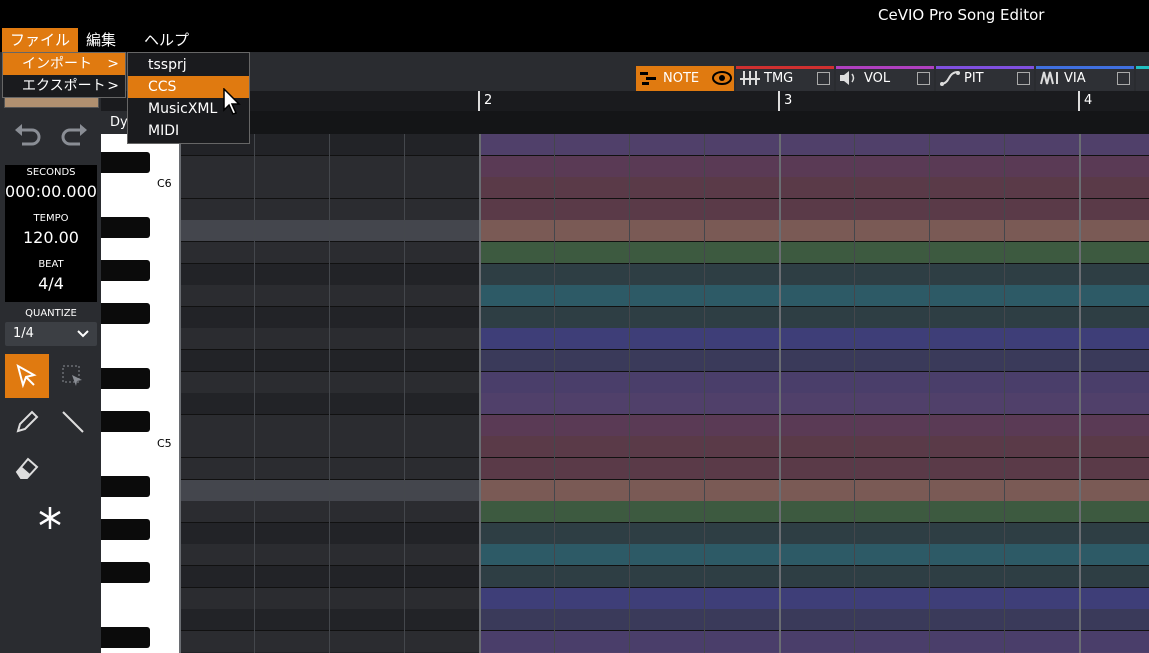 This screenshot has height=653, width=1149. I want to click on select-arrow-icon, so click(27, 376).